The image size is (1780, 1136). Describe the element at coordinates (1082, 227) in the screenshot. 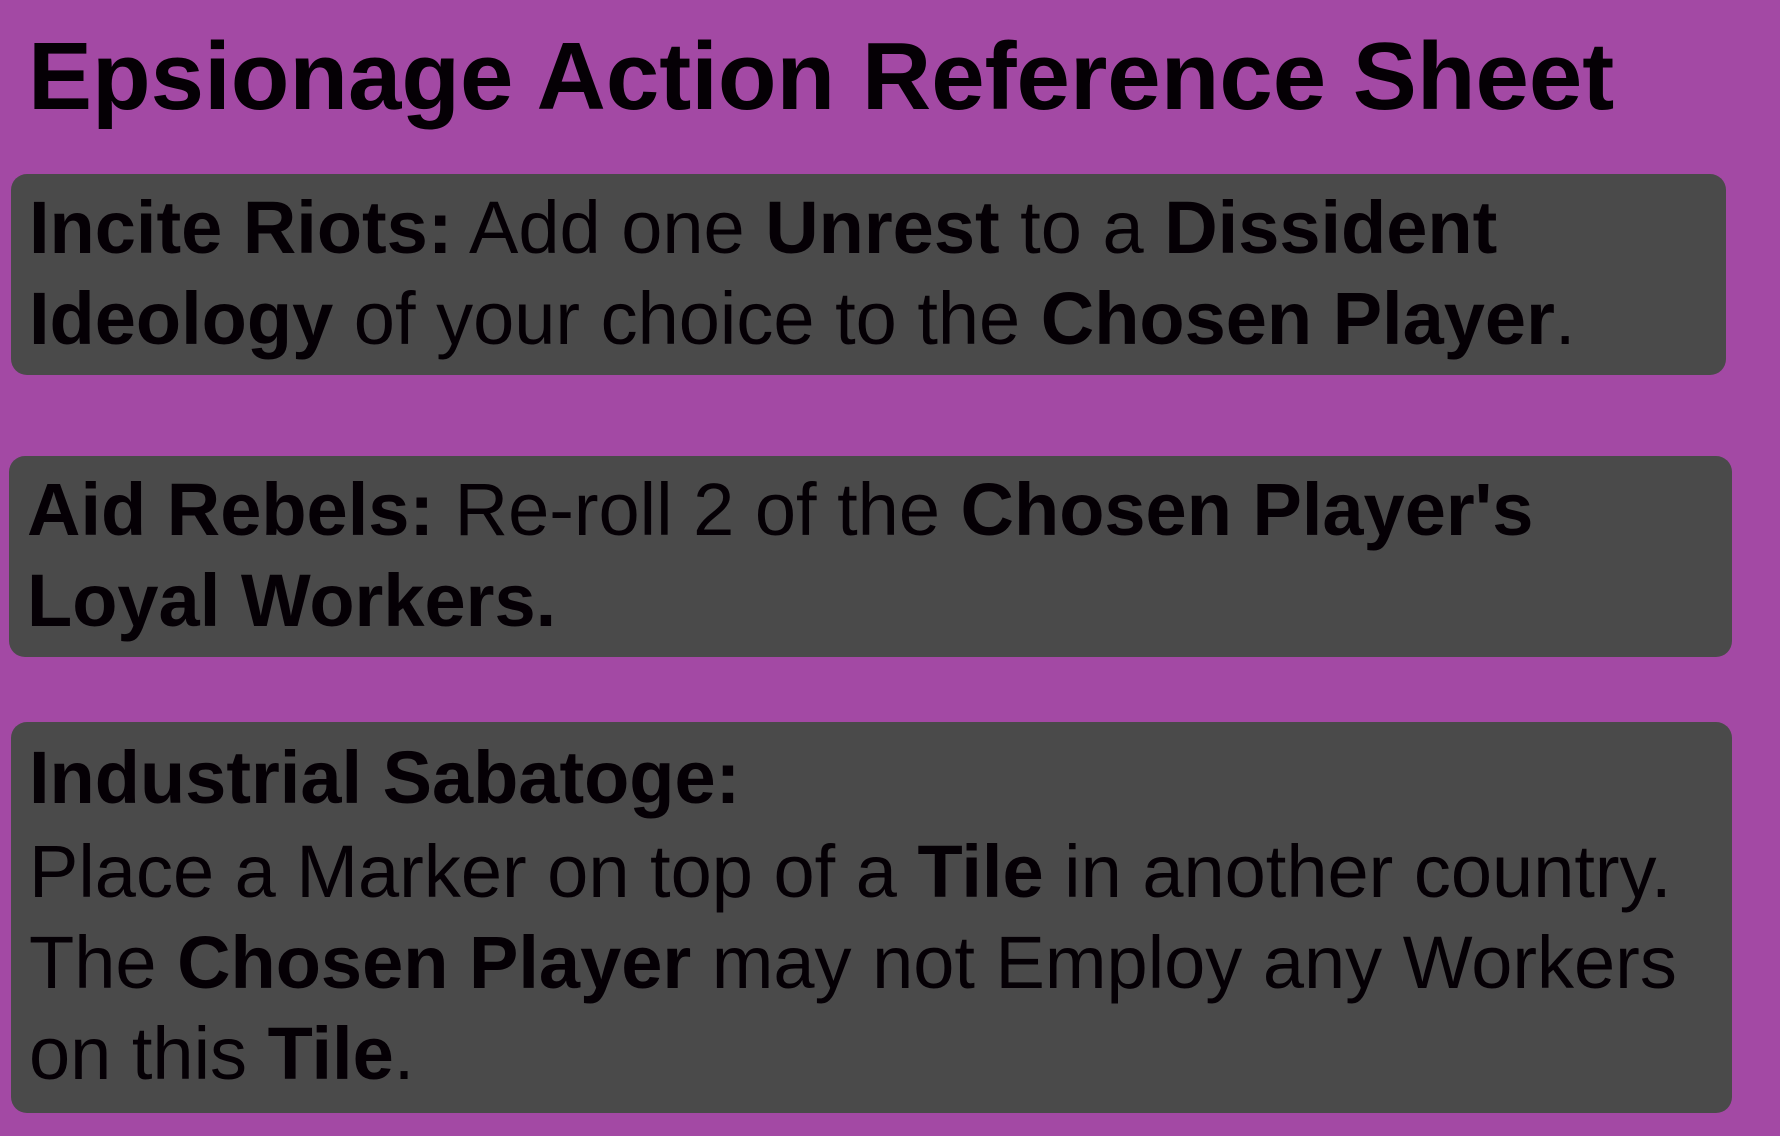

I see `text-run: to a` at that location.